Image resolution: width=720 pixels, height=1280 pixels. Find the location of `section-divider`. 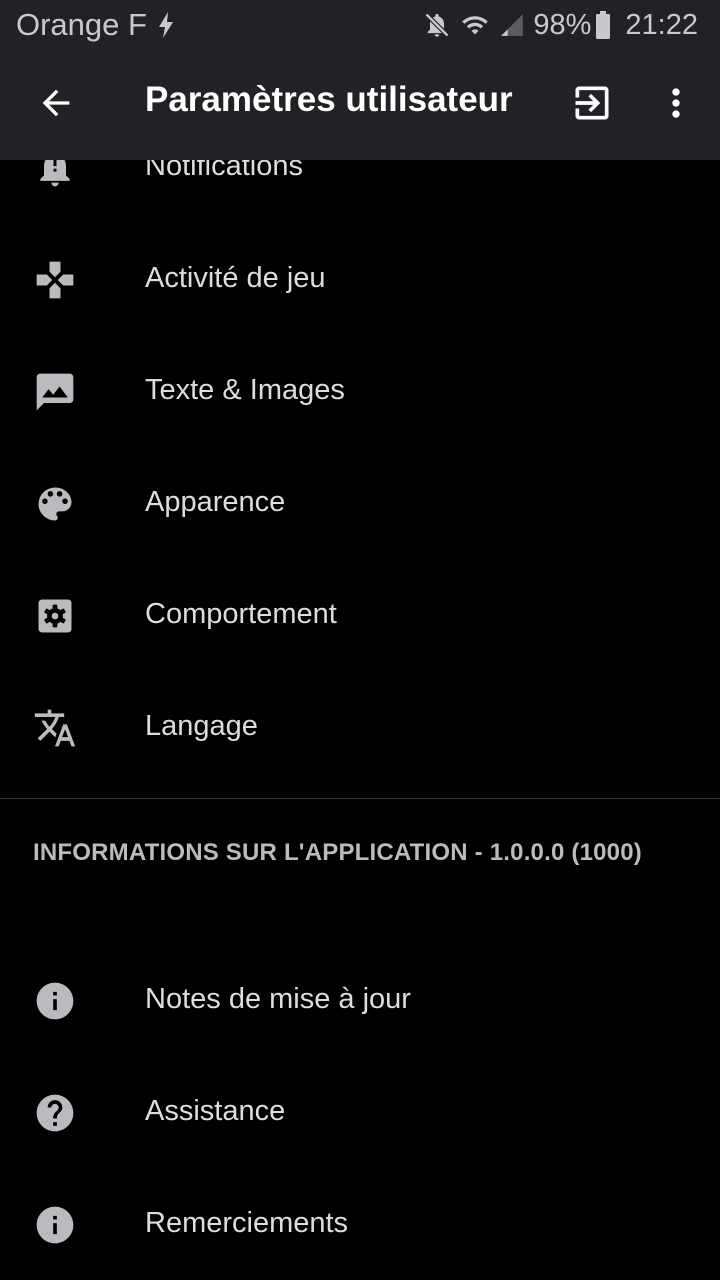

section-divider is located at coordinates (360, 798).